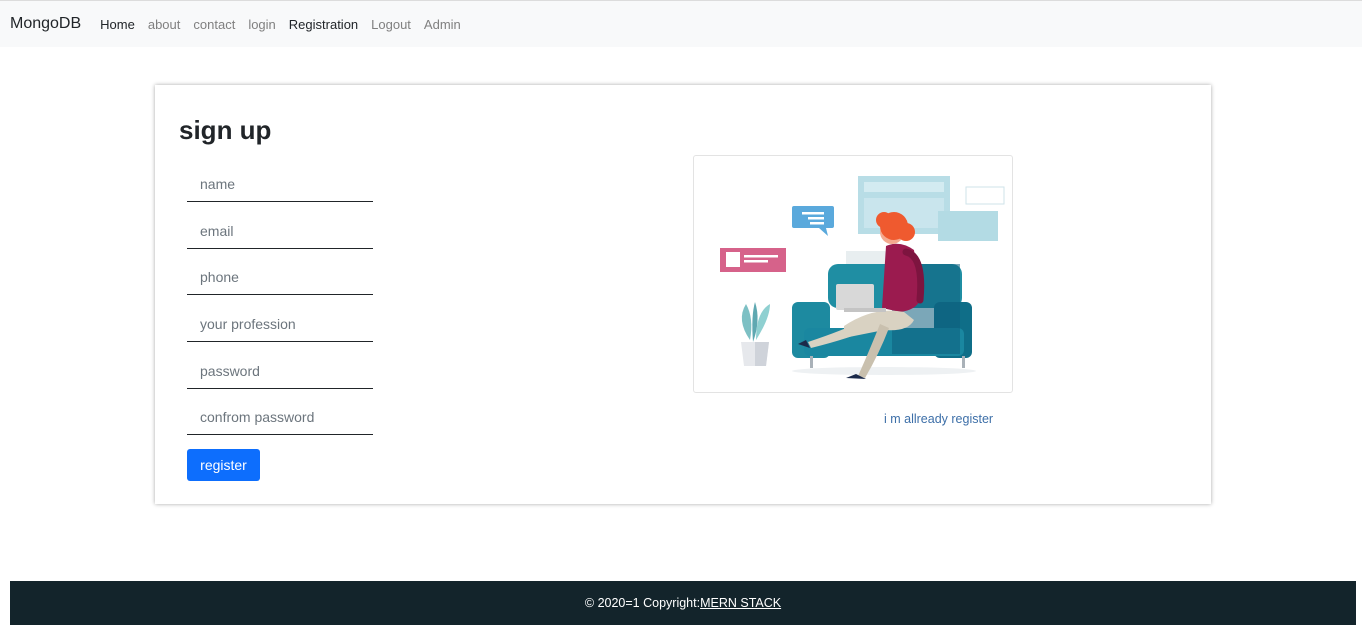 The width and height of the screenshot is (1362, 628). What do you see at coordinates (223, 465) in the screenshot?
I see `register-button: register` at bounding box center [223, 465].